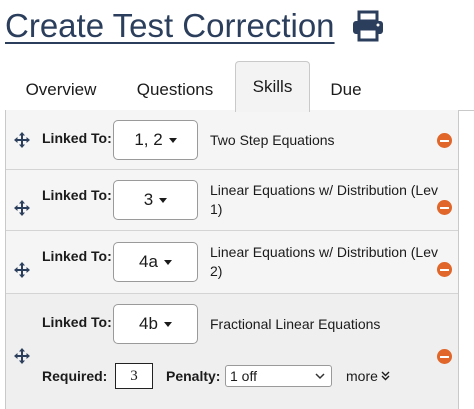 The height and width of the screenshot is (409, 474). What do you see at coordinates (324, 199) in the screenshot?
I see `skill-name: Linear Equations w/ Distribution (Lev 1)` at bounding box center [324, 199].